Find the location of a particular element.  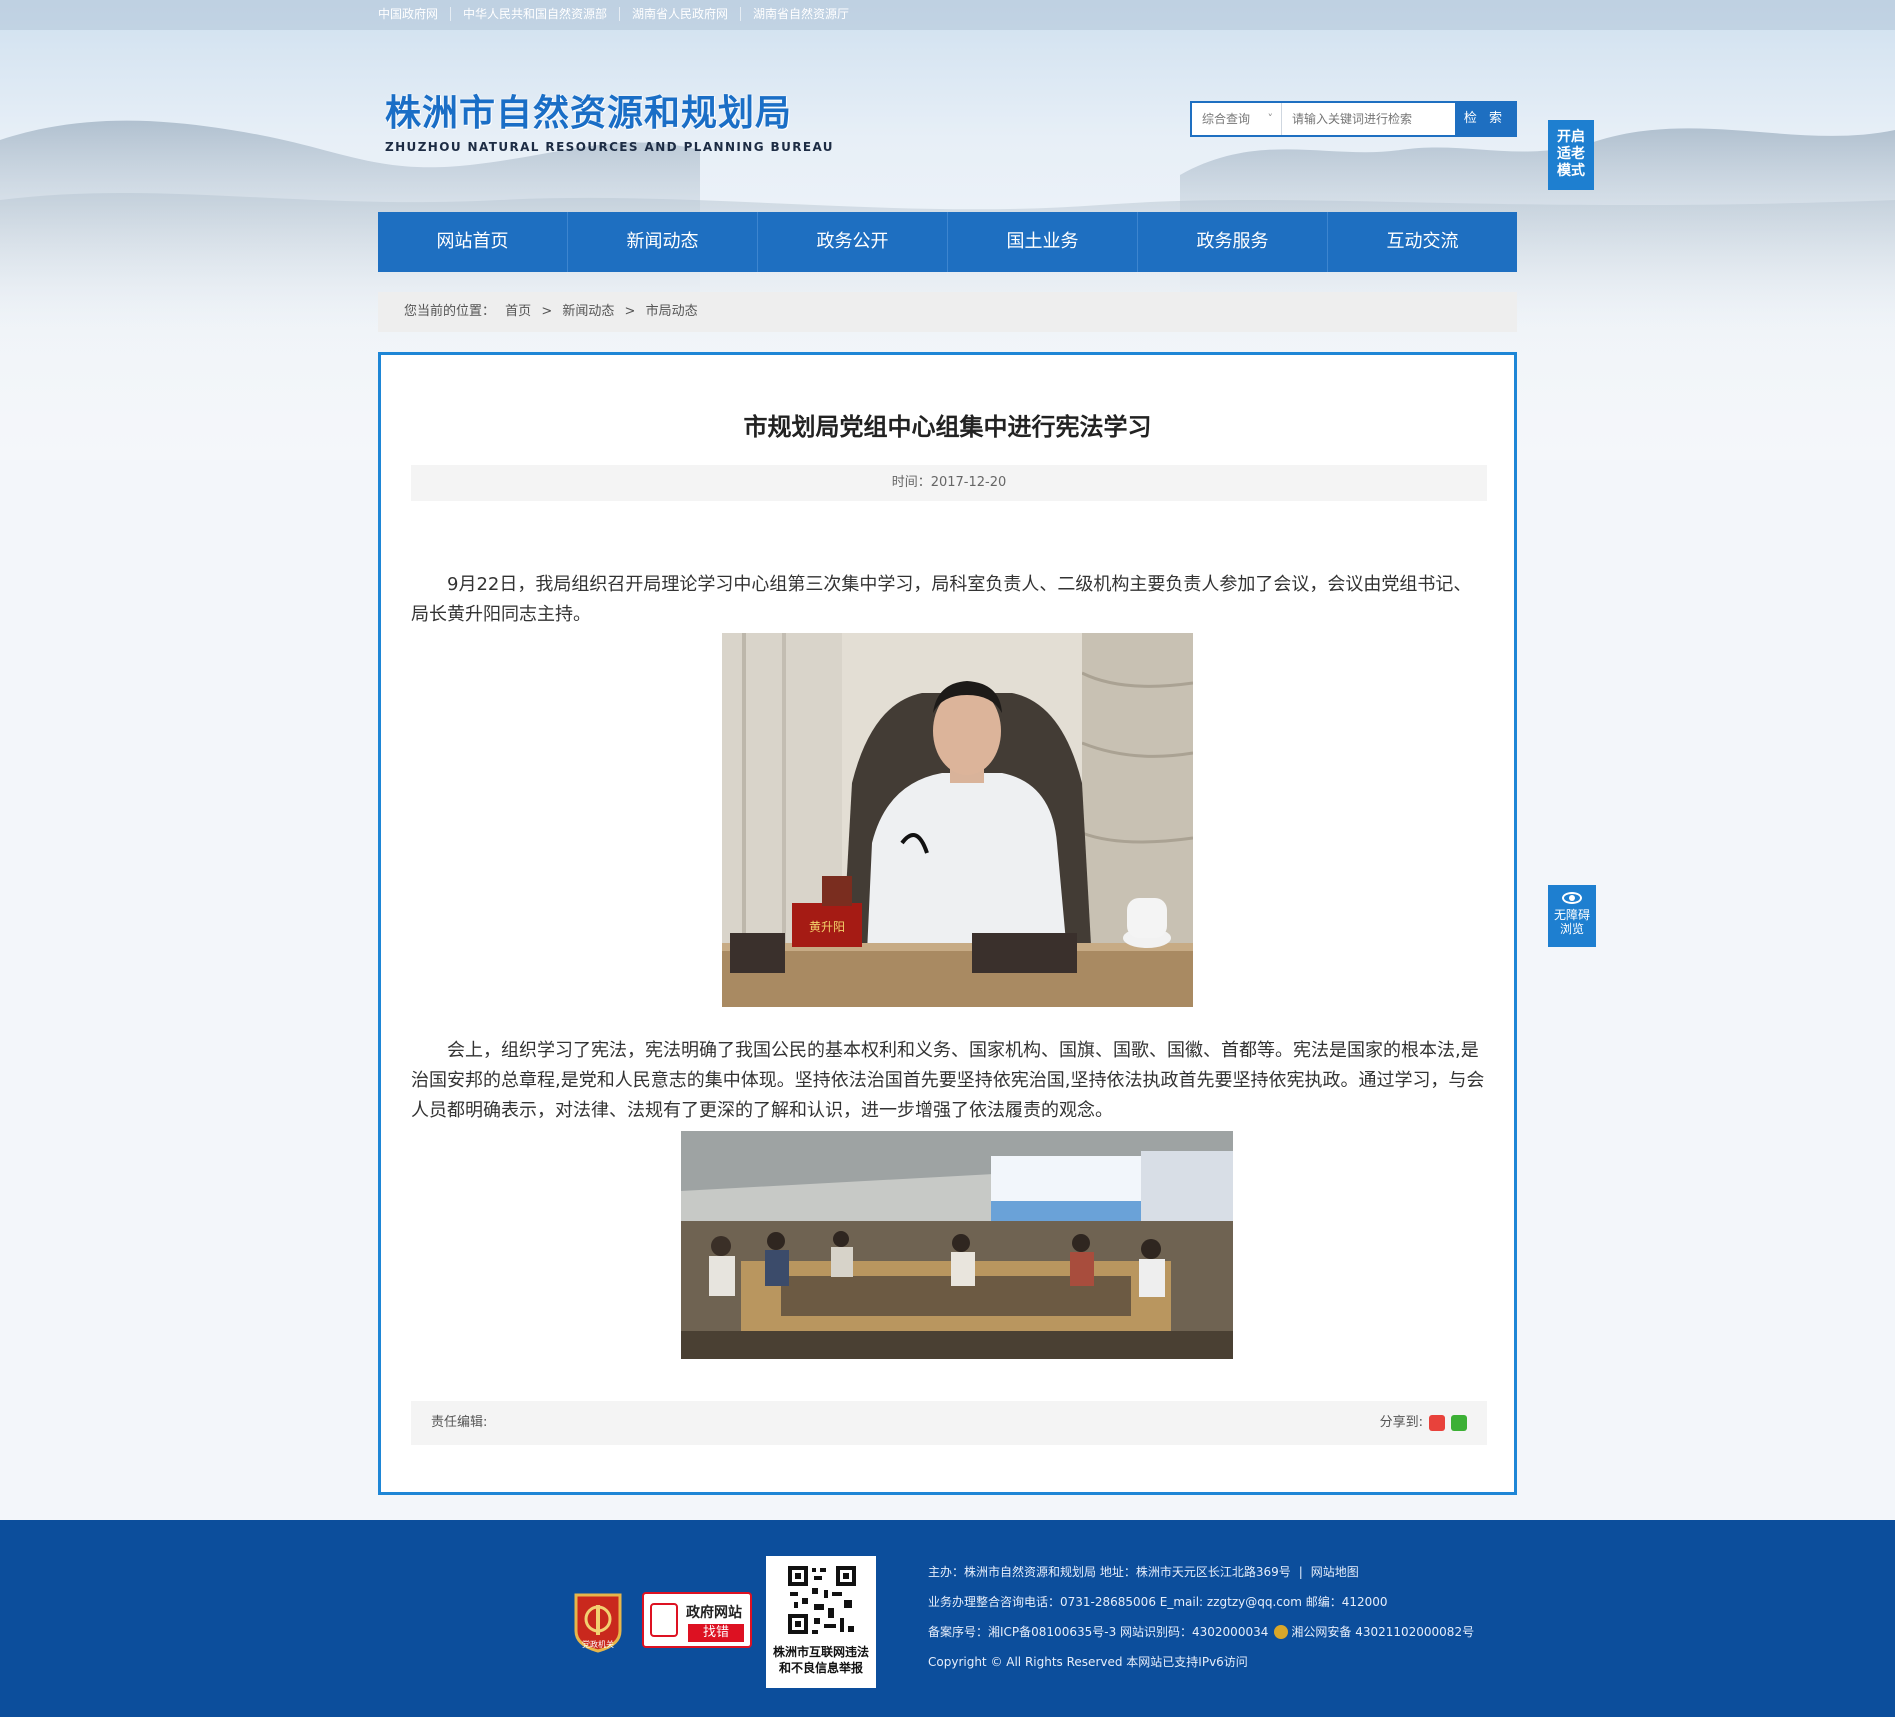

top-link: 湖南省自然资源厅 is located at coordinates (800, 14).